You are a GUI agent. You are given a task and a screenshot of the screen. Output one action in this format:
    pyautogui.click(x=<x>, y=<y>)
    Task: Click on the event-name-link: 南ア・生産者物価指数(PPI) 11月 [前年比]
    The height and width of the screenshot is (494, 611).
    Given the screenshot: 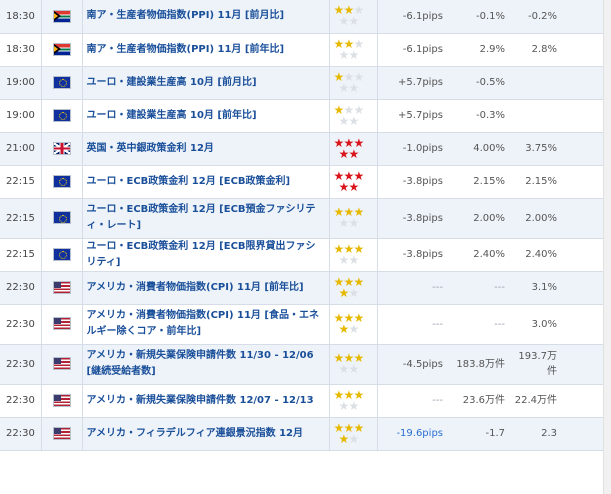 What is the action you would take?
    pyautogui.click(x=206, y=50)
    